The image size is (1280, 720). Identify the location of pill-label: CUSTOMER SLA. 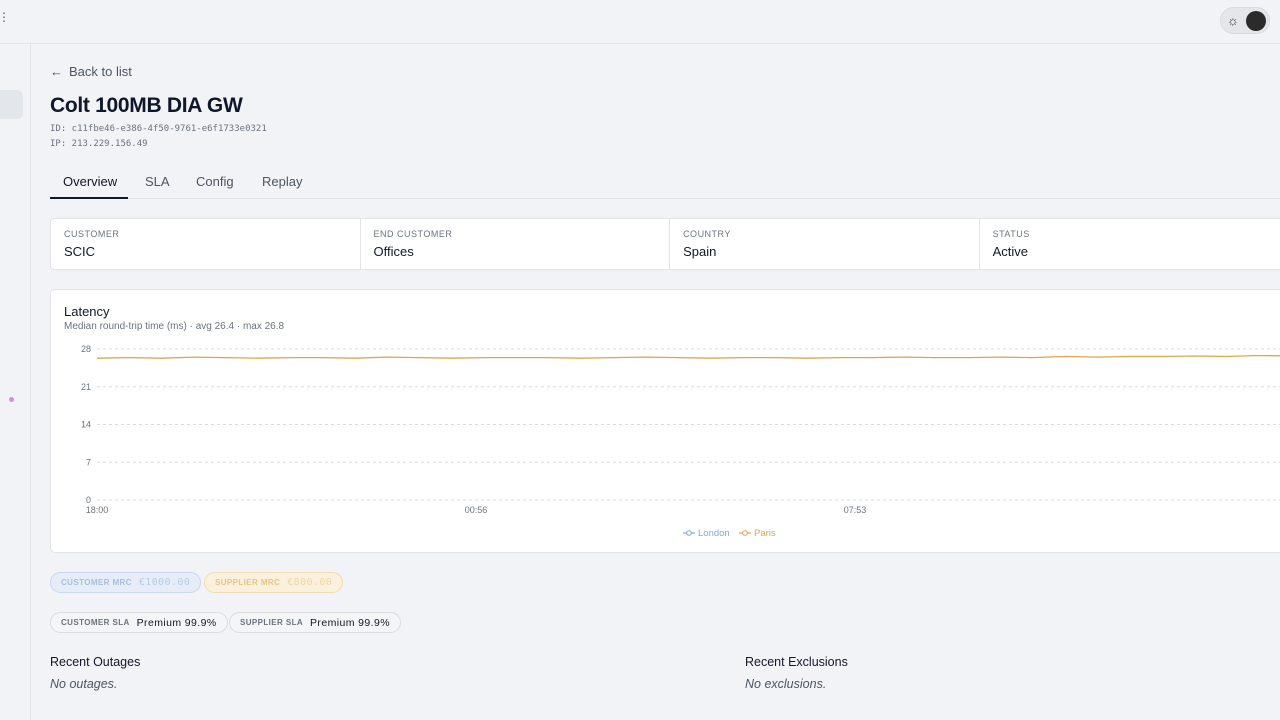
(95, 622).